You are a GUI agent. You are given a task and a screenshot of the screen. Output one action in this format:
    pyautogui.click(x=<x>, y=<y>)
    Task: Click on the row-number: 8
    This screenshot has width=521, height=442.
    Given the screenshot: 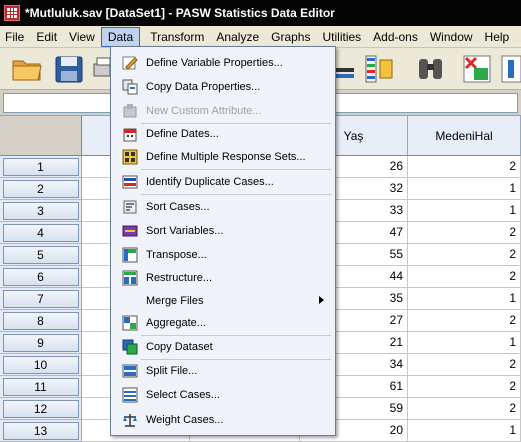 What is the action you would take?
    pyautogui.click(x=40, y=320)
    